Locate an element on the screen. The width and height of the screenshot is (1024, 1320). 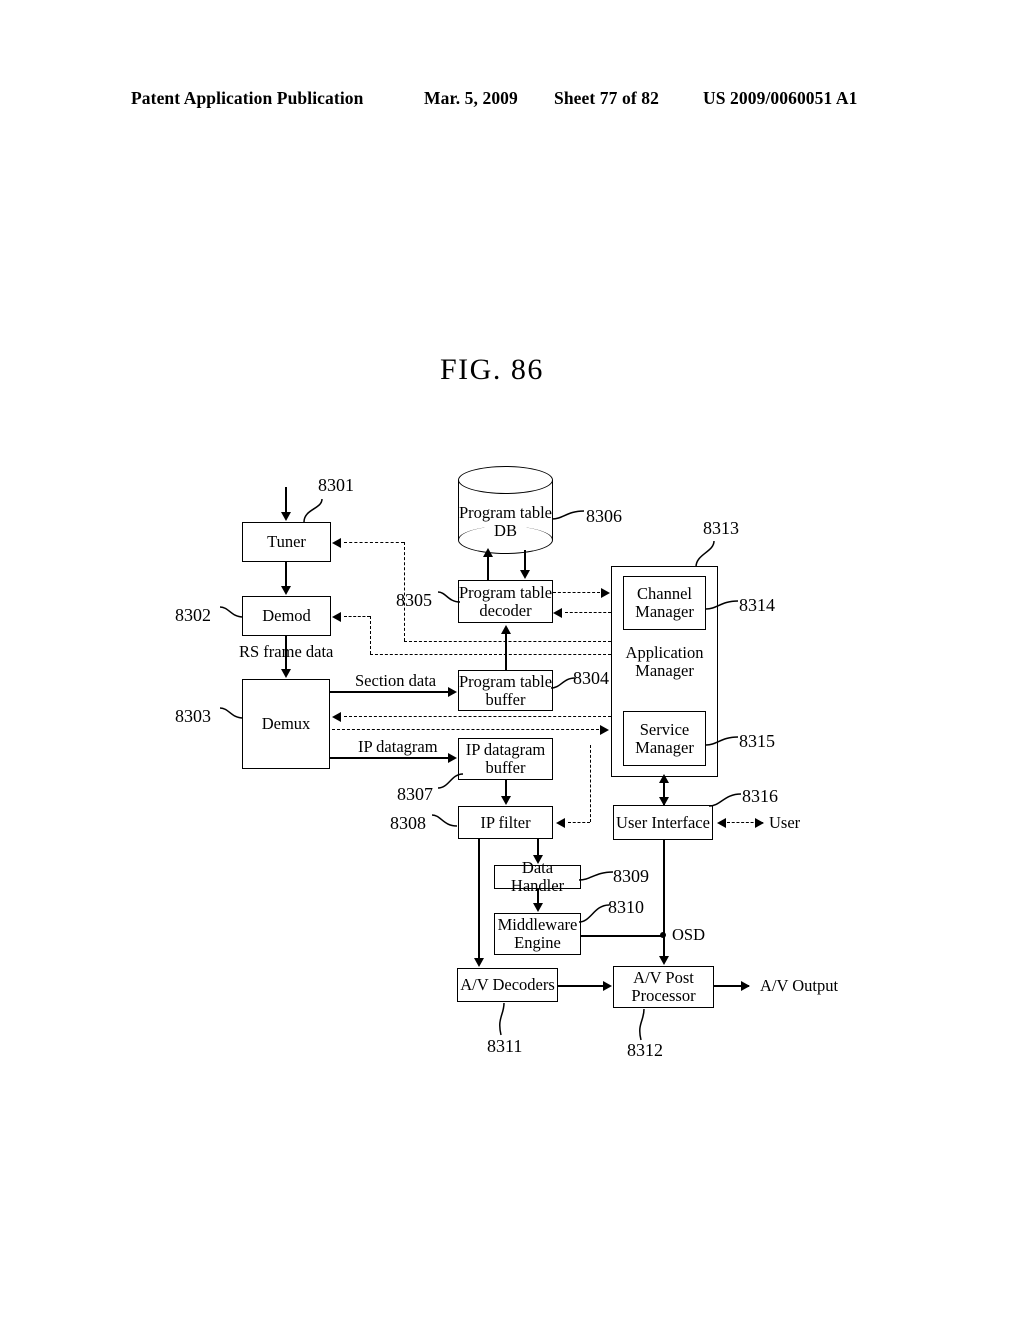
header-date: Mar. 5, 2009 is located at coordinates (471, 98).